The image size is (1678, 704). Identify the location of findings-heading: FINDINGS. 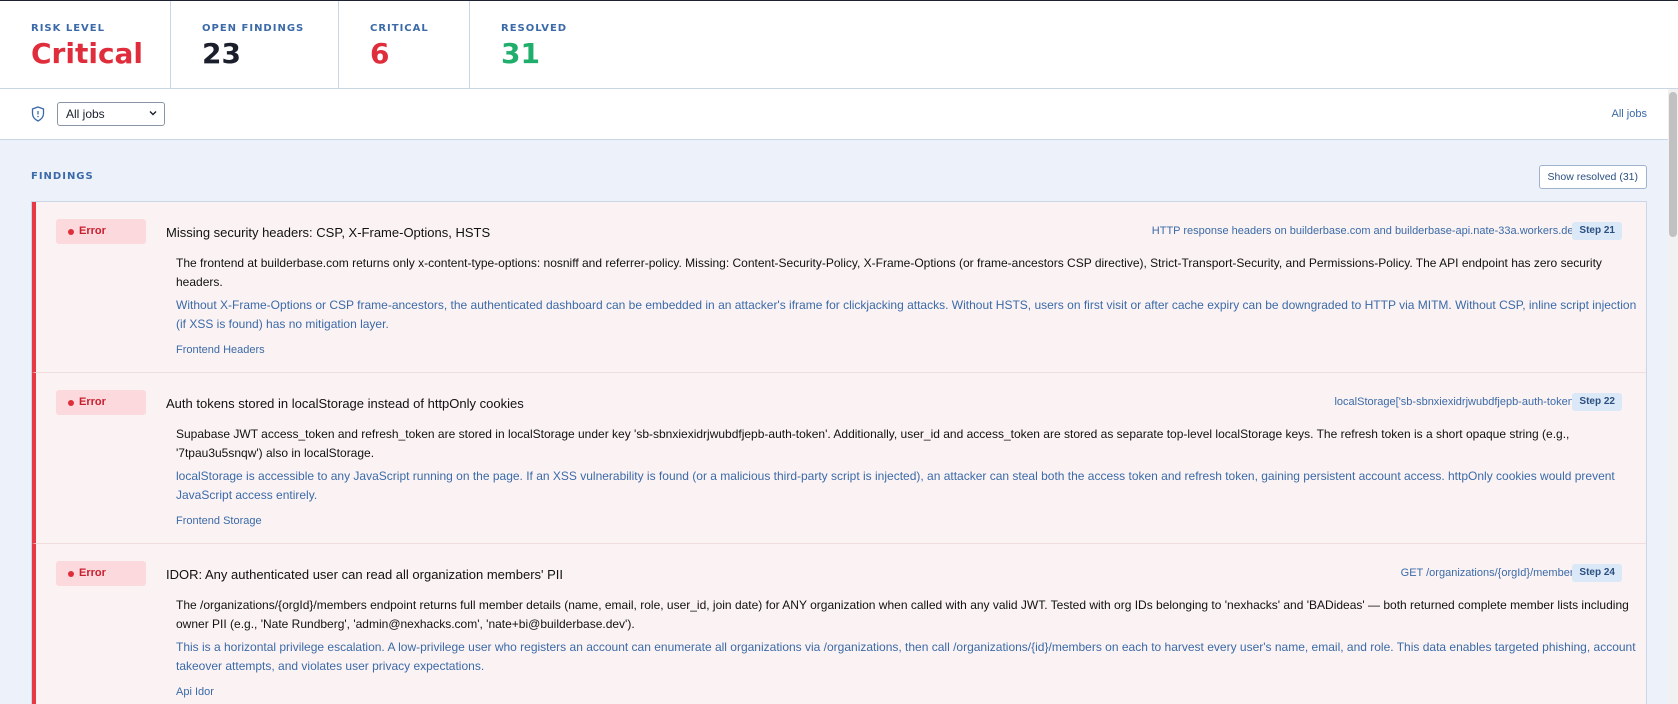
(62, 176).